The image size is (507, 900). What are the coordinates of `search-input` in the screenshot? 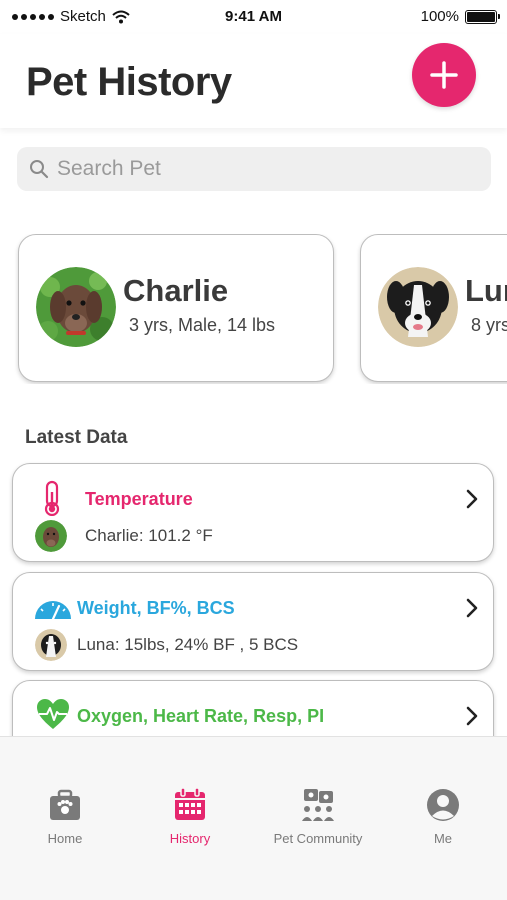 It's located at (257, 169).